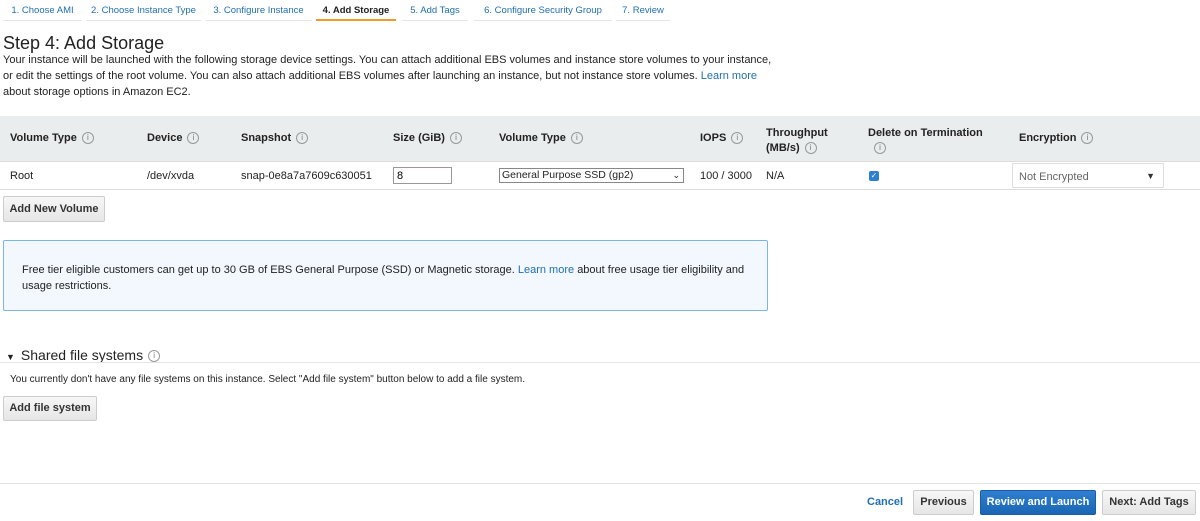 The width and height of the screenshot is (1200, 521). Describe the element at coordinates (84, 43) in the screenshot. I see `page-title: Step 4: Add Storage` at that location.